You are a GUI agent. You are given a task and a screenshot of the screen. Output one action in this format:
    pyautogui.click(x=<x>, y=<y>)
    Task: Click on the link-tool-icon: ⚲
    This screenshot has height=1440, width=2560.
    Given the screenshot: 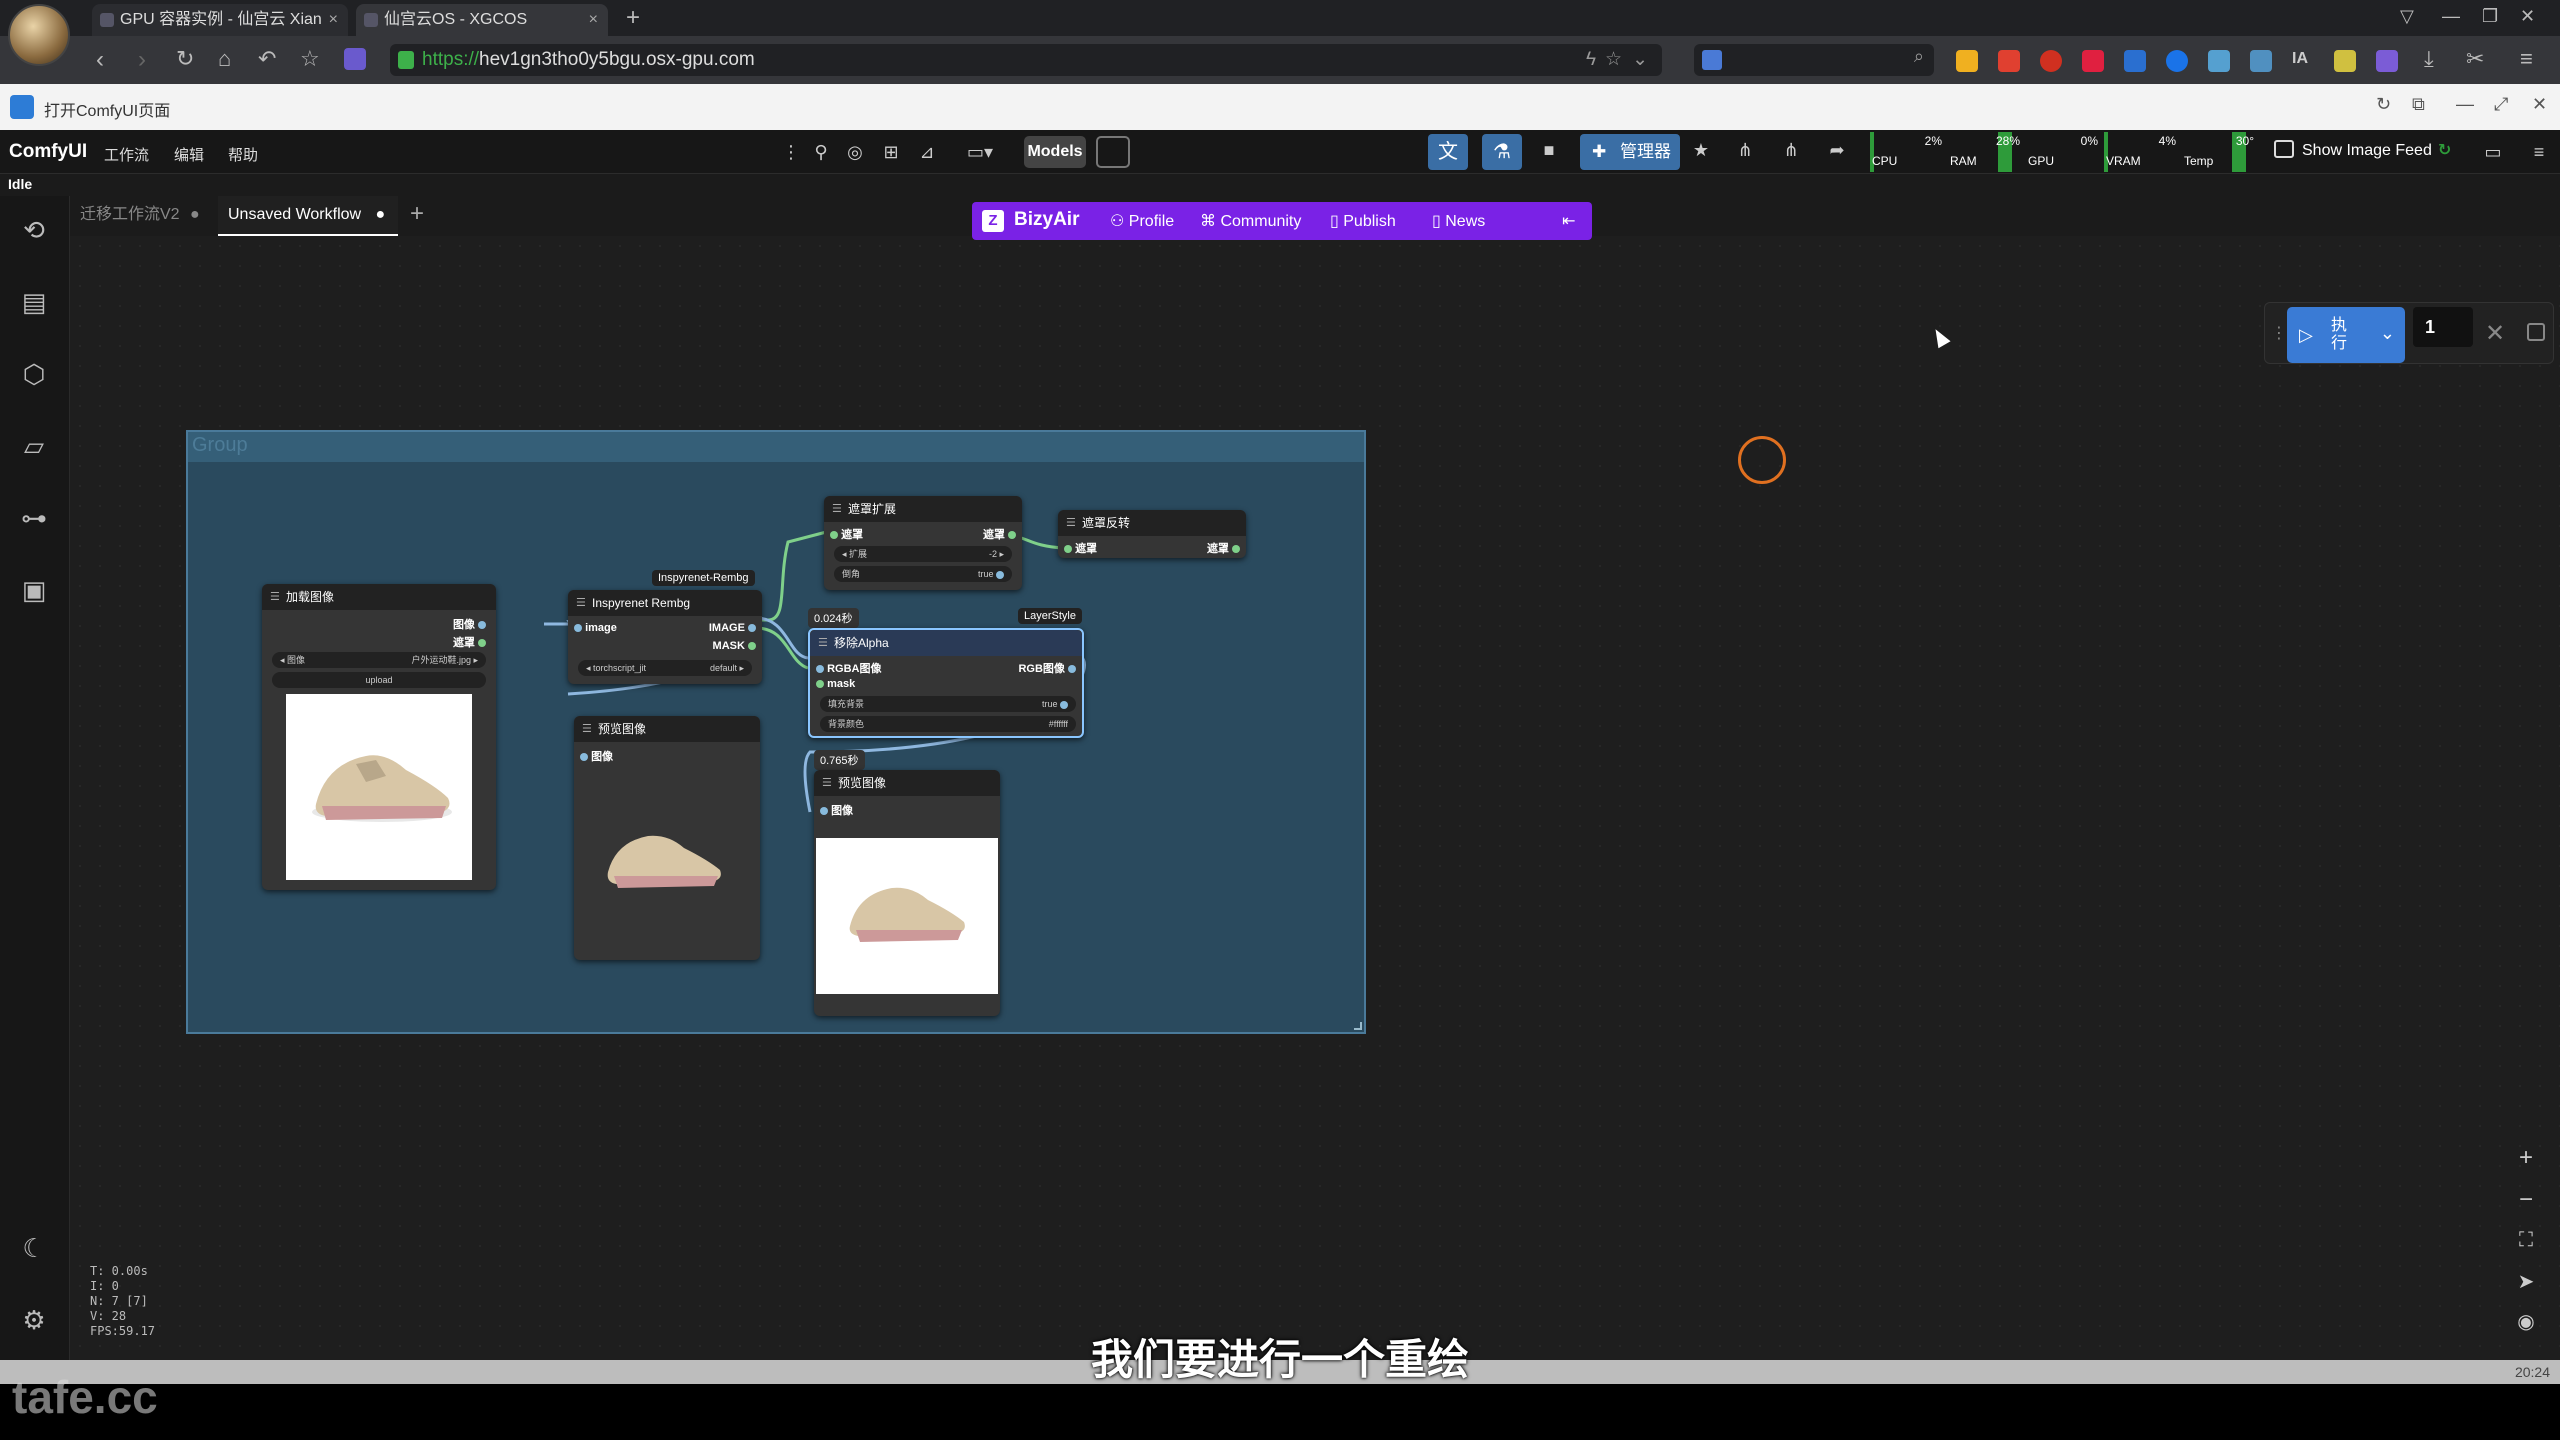 What is the action you would take?
    pyautogui.click(x=821, y=152)
    